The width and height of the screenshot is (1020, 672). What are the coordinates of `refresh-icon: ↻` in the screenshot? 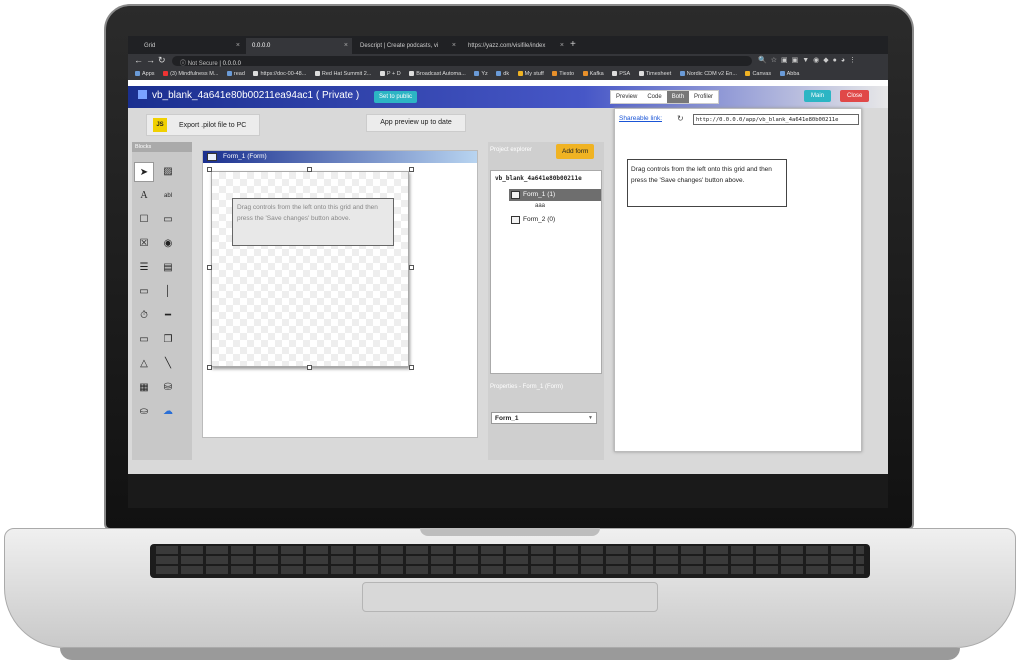 It's located at (680, 118).